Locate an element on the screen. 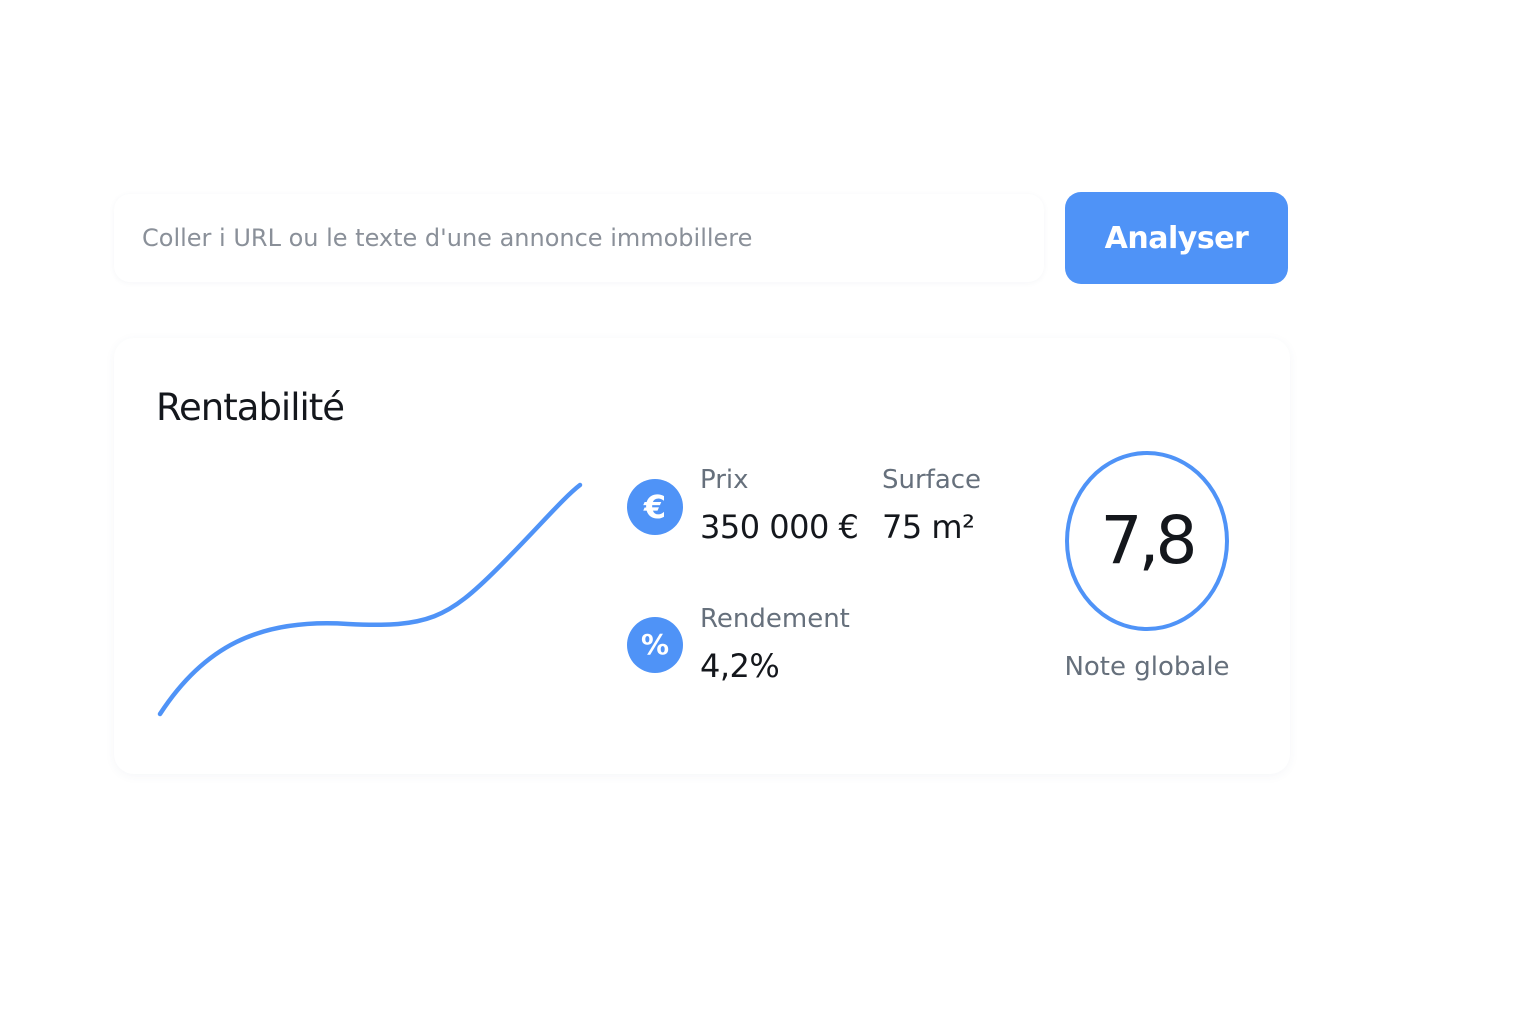  euro-icon: € is located at coordinates (655, 507).